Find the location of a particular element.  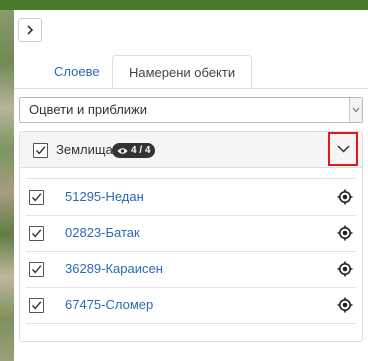

item-link: 51295-Недан is located at coordinates (104, 197).